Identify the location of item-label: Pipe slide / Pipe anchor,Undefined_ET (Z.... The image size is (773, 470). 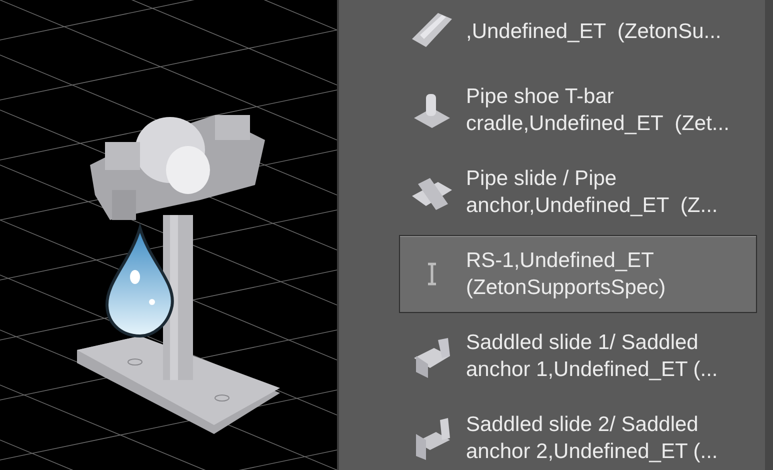
(592, 192).